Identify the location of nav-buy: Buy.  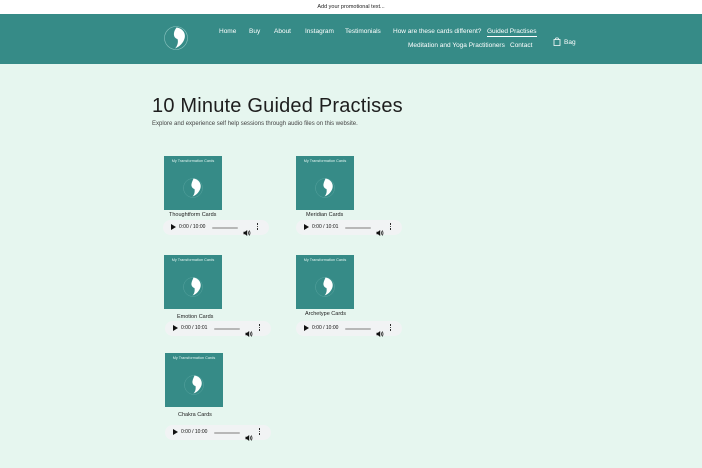
(254, 31).